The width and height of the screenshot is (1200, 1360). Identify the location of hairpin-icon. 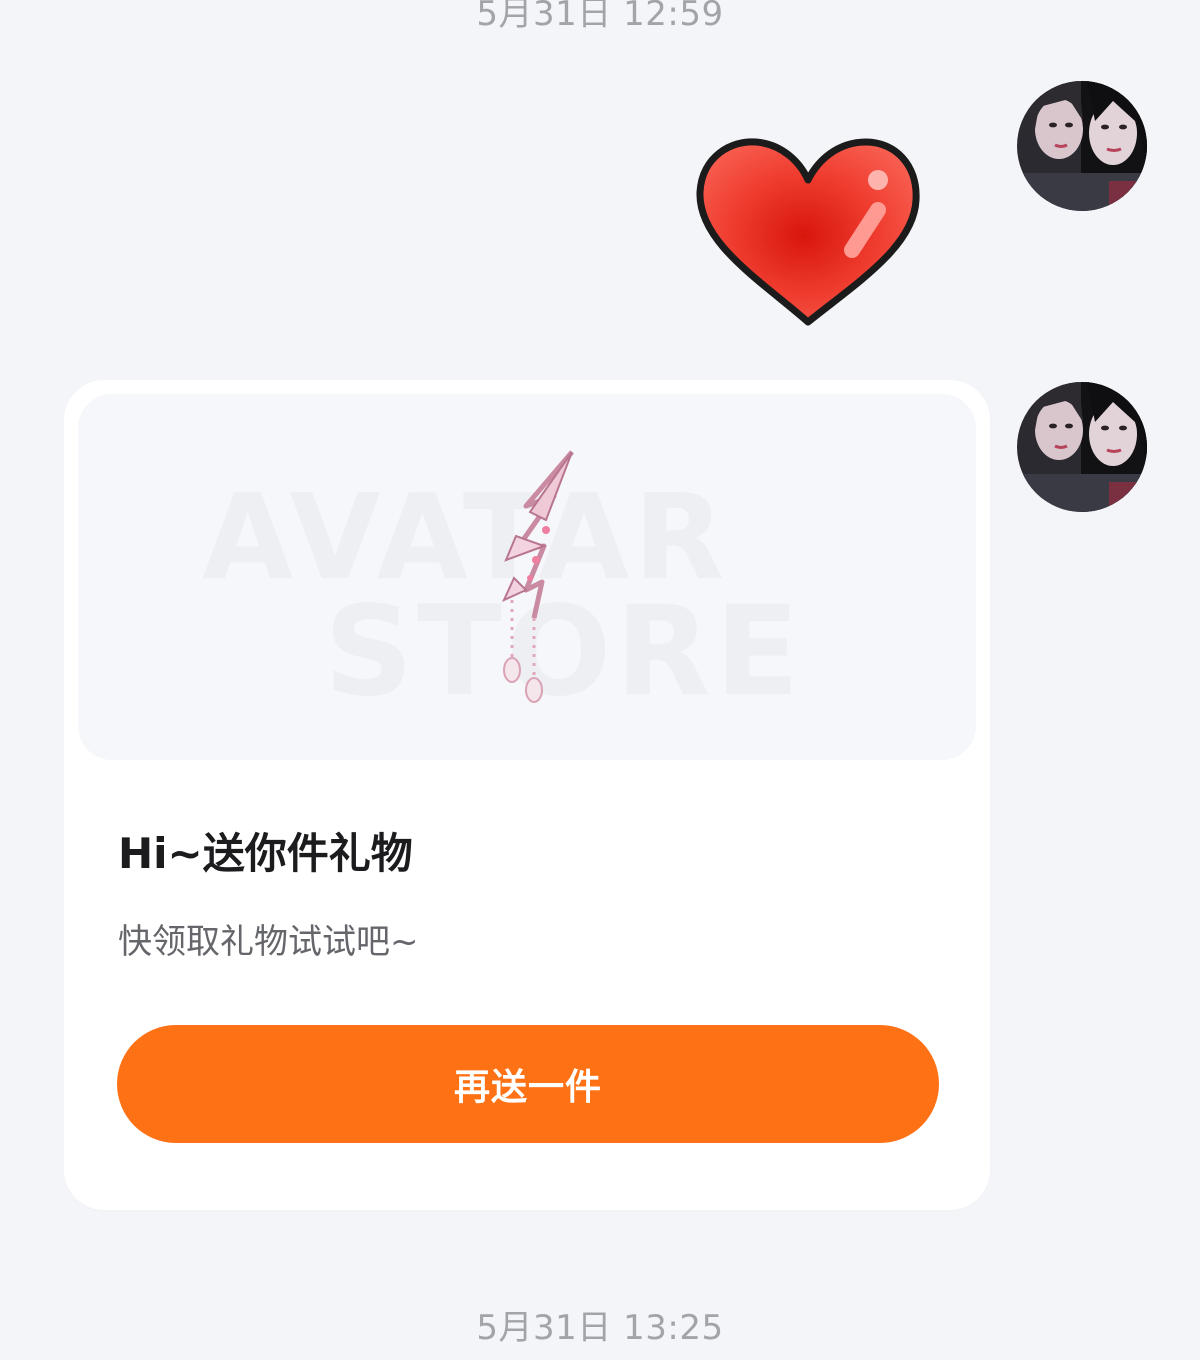
(537, 576).